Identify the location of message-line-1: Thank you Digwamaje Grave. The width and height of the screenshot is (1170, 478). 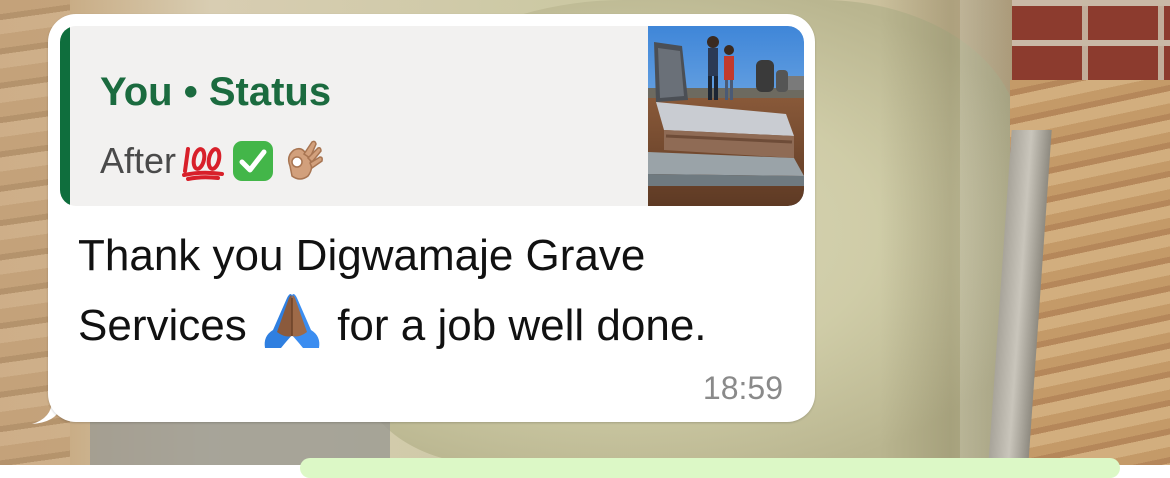
(362, 255).